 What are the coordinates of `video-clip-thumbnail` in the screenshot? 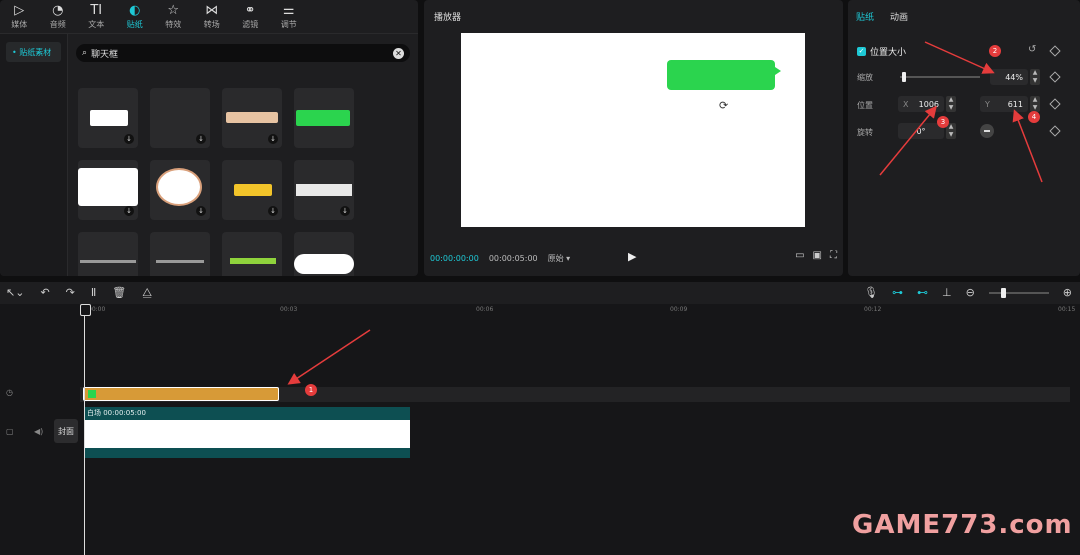 It's located at (247, 434).